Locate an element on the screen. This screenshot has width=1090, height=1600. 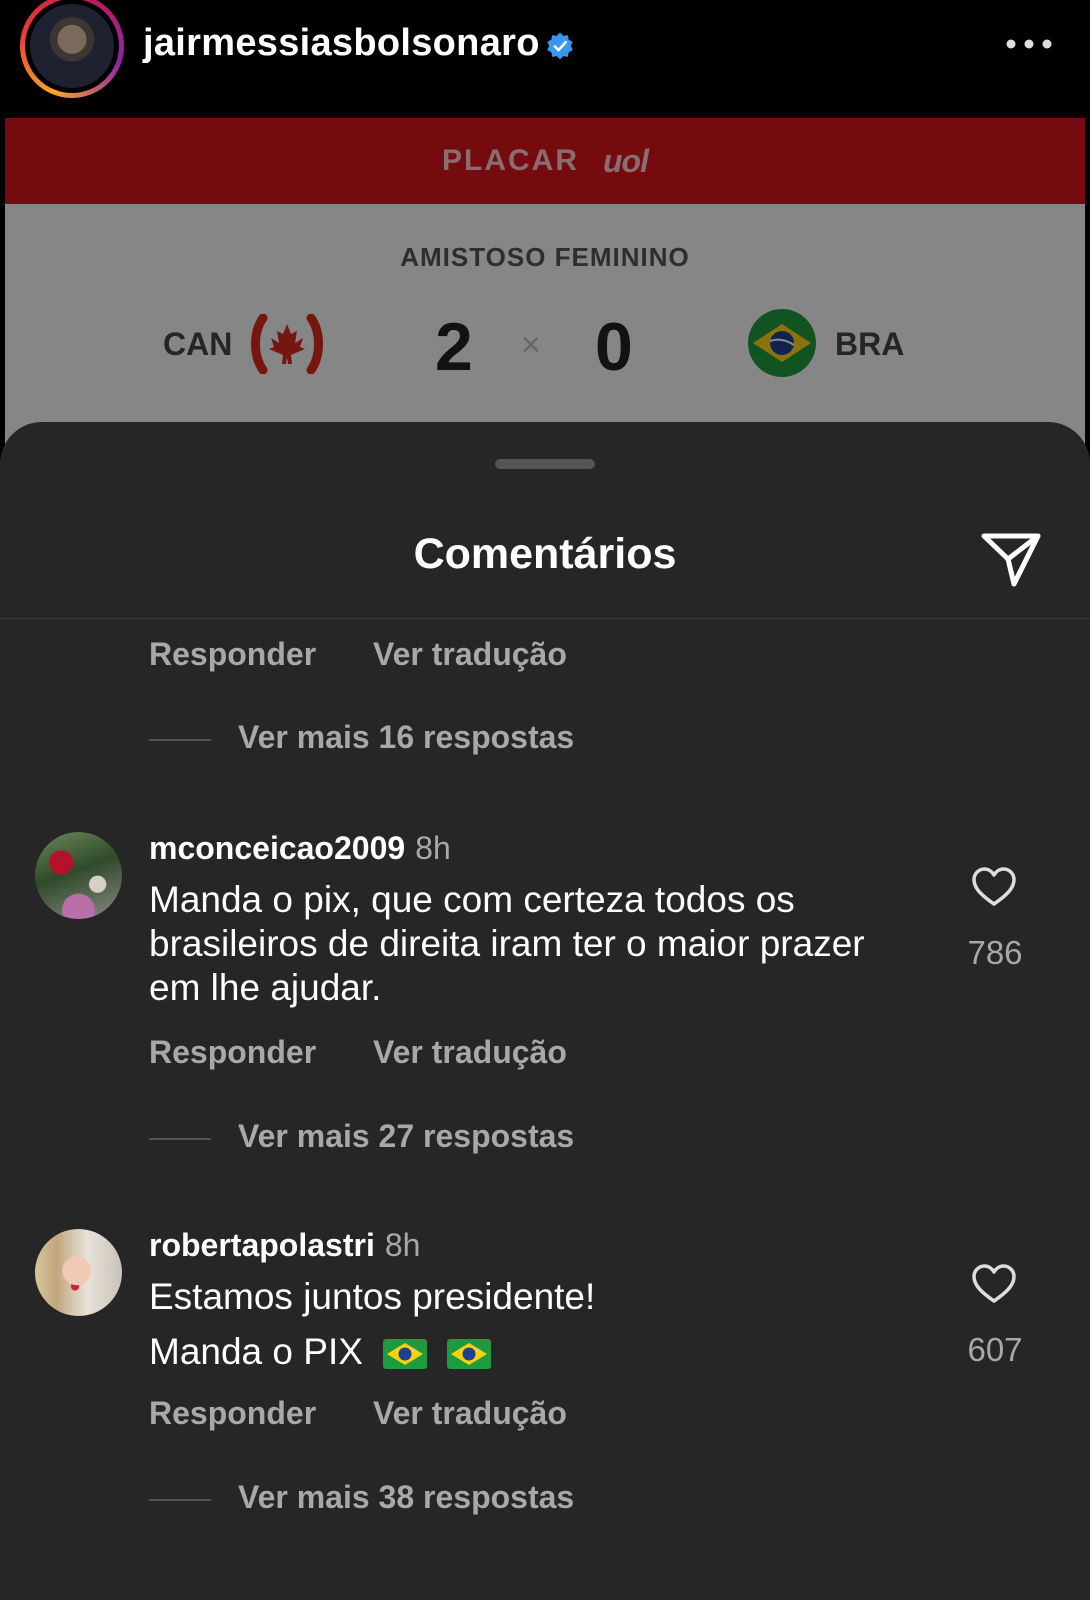
like-count: 607 is located at coordinates (995, 1349).